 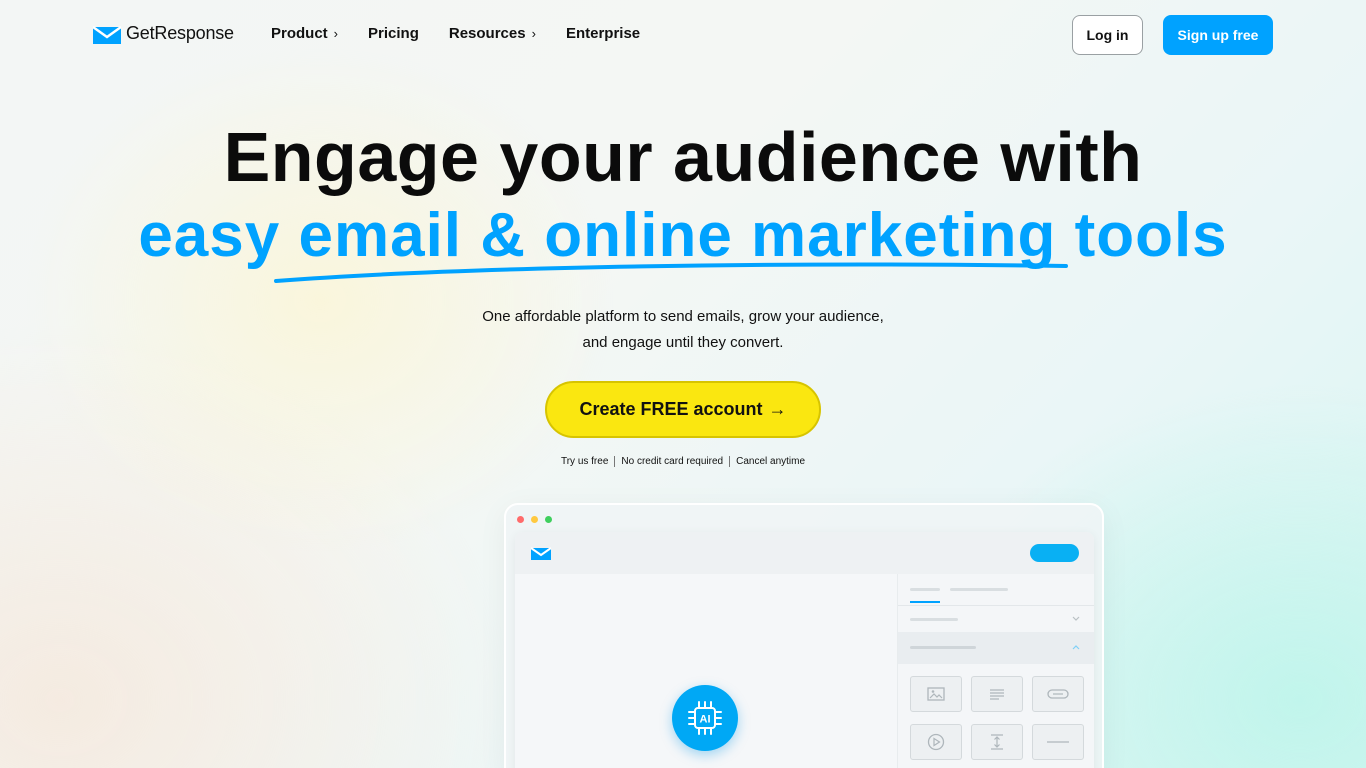 What do you see at coordinates (548, 519) in the screenshot?
I see `window-maximize-dot` at bounding box center [548, 519].